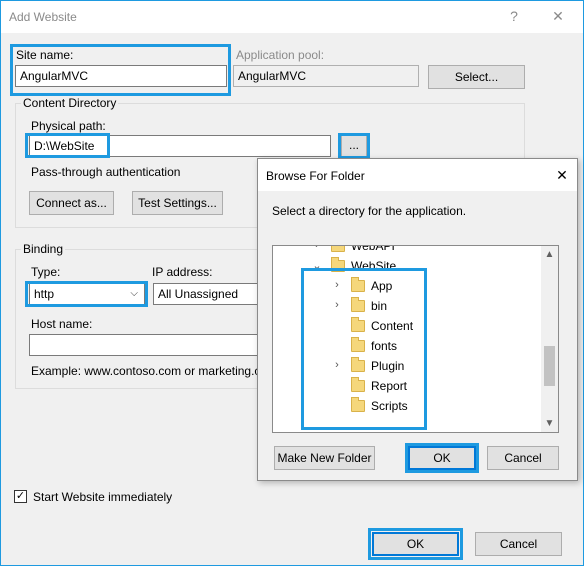 Image resolution: width=584 pixels, height=566 pixels. I want to click on app-pool-label: Application pool:, so click(280, 55).